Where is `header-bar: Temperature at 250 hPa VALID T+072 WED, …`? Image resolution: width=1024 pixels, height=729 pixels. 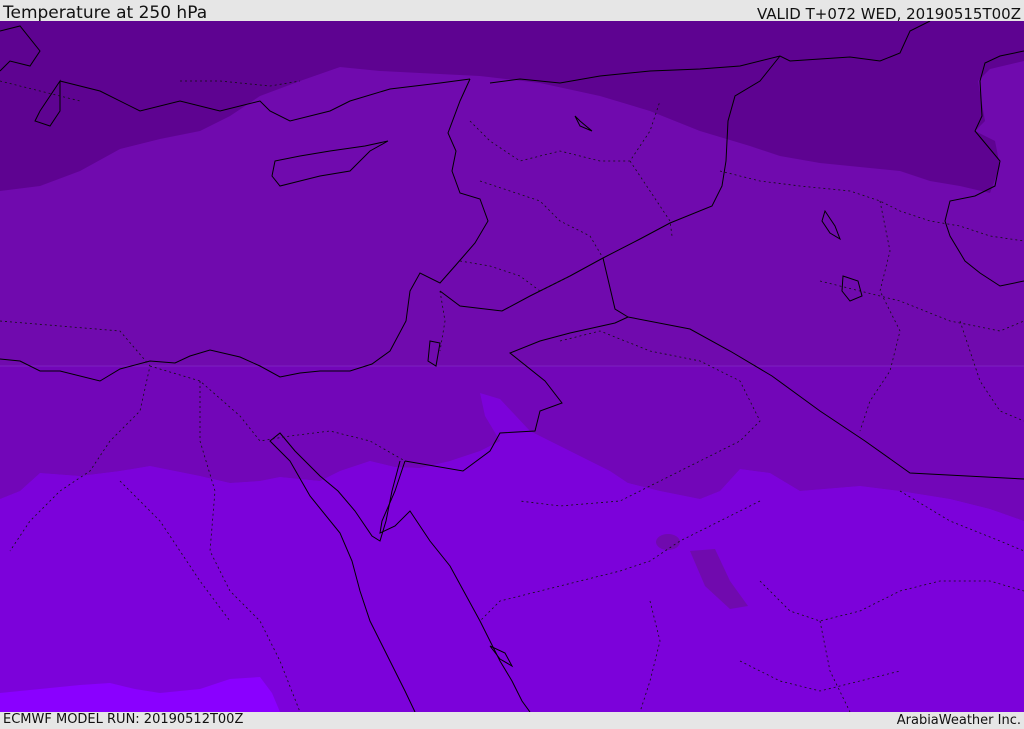
header-bar: Temperature at 250 hPa VALID T+072 WED, … is located at coordinates (512, 11).